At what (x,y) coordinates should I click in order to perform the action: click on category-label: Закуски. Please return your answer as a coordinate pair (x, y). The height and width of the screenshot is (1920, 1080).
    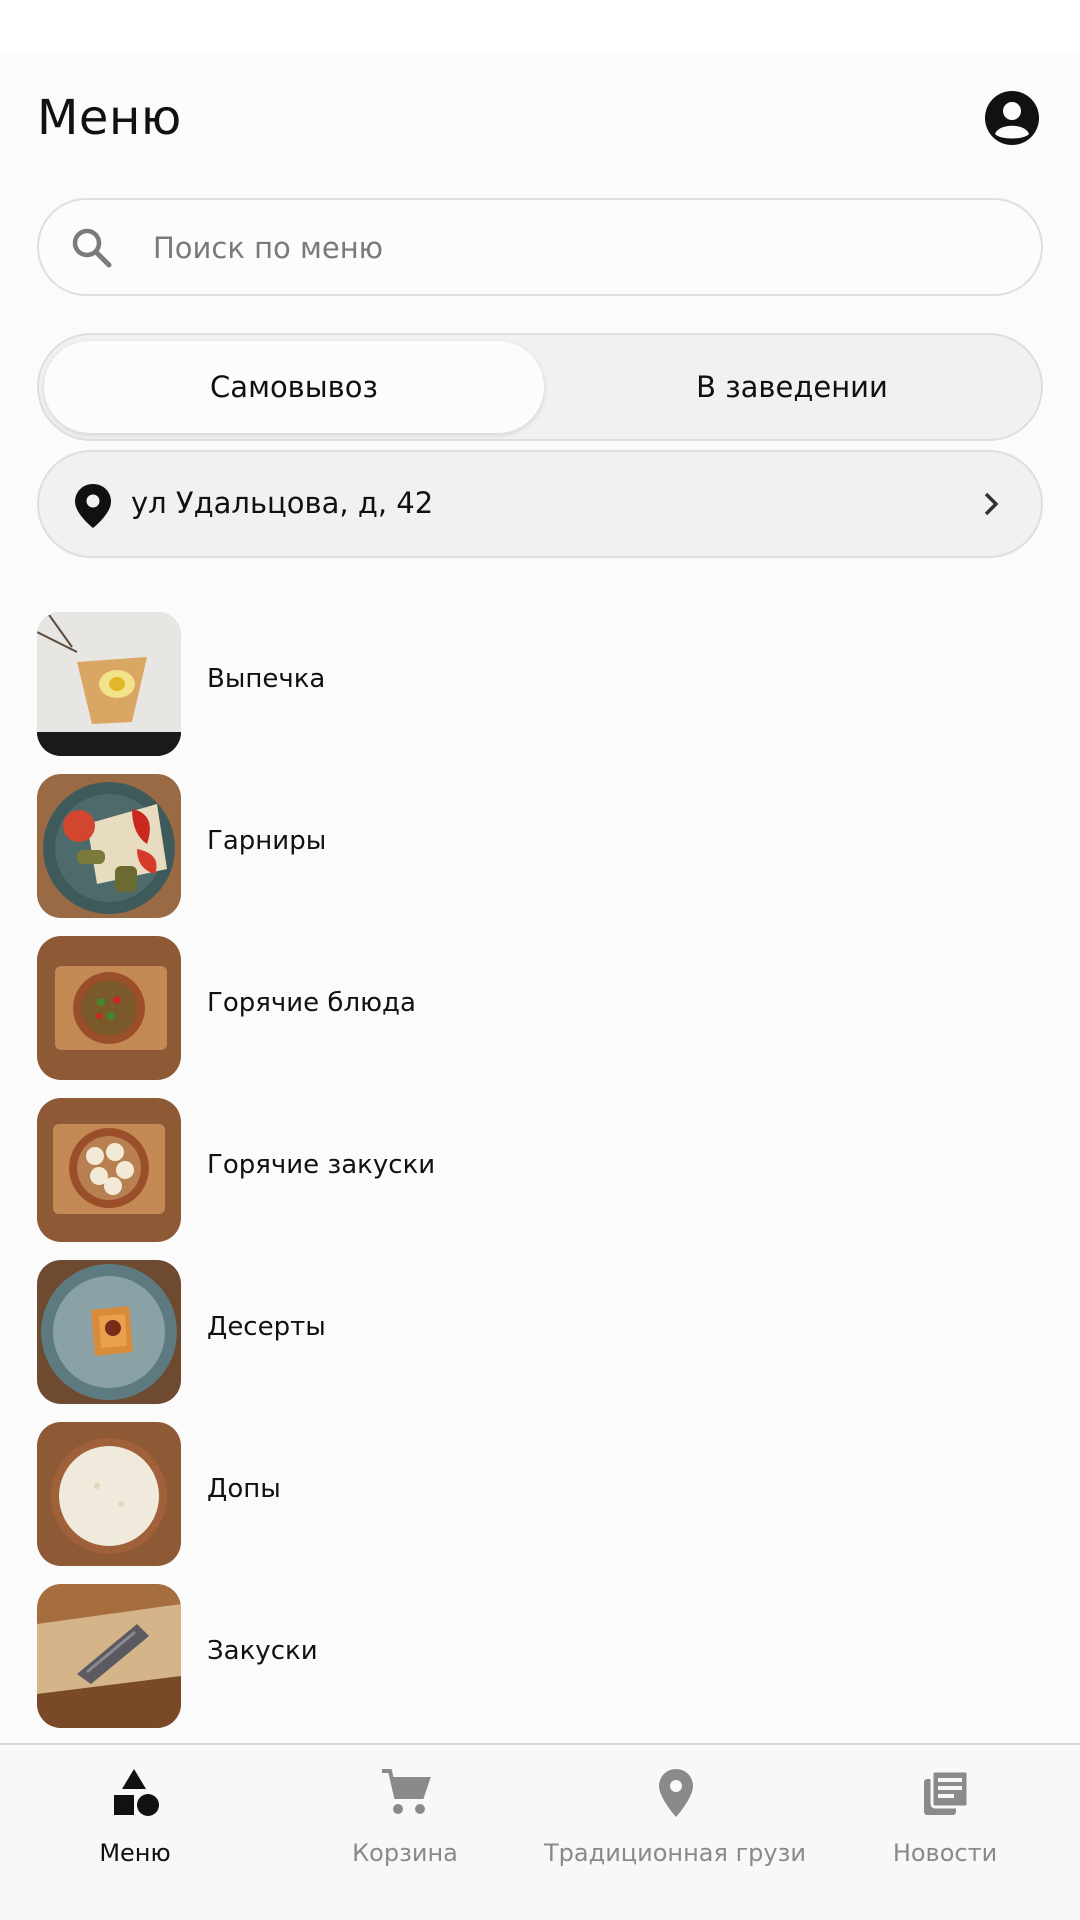
    Looking at the image, I should click on (262, 1651).